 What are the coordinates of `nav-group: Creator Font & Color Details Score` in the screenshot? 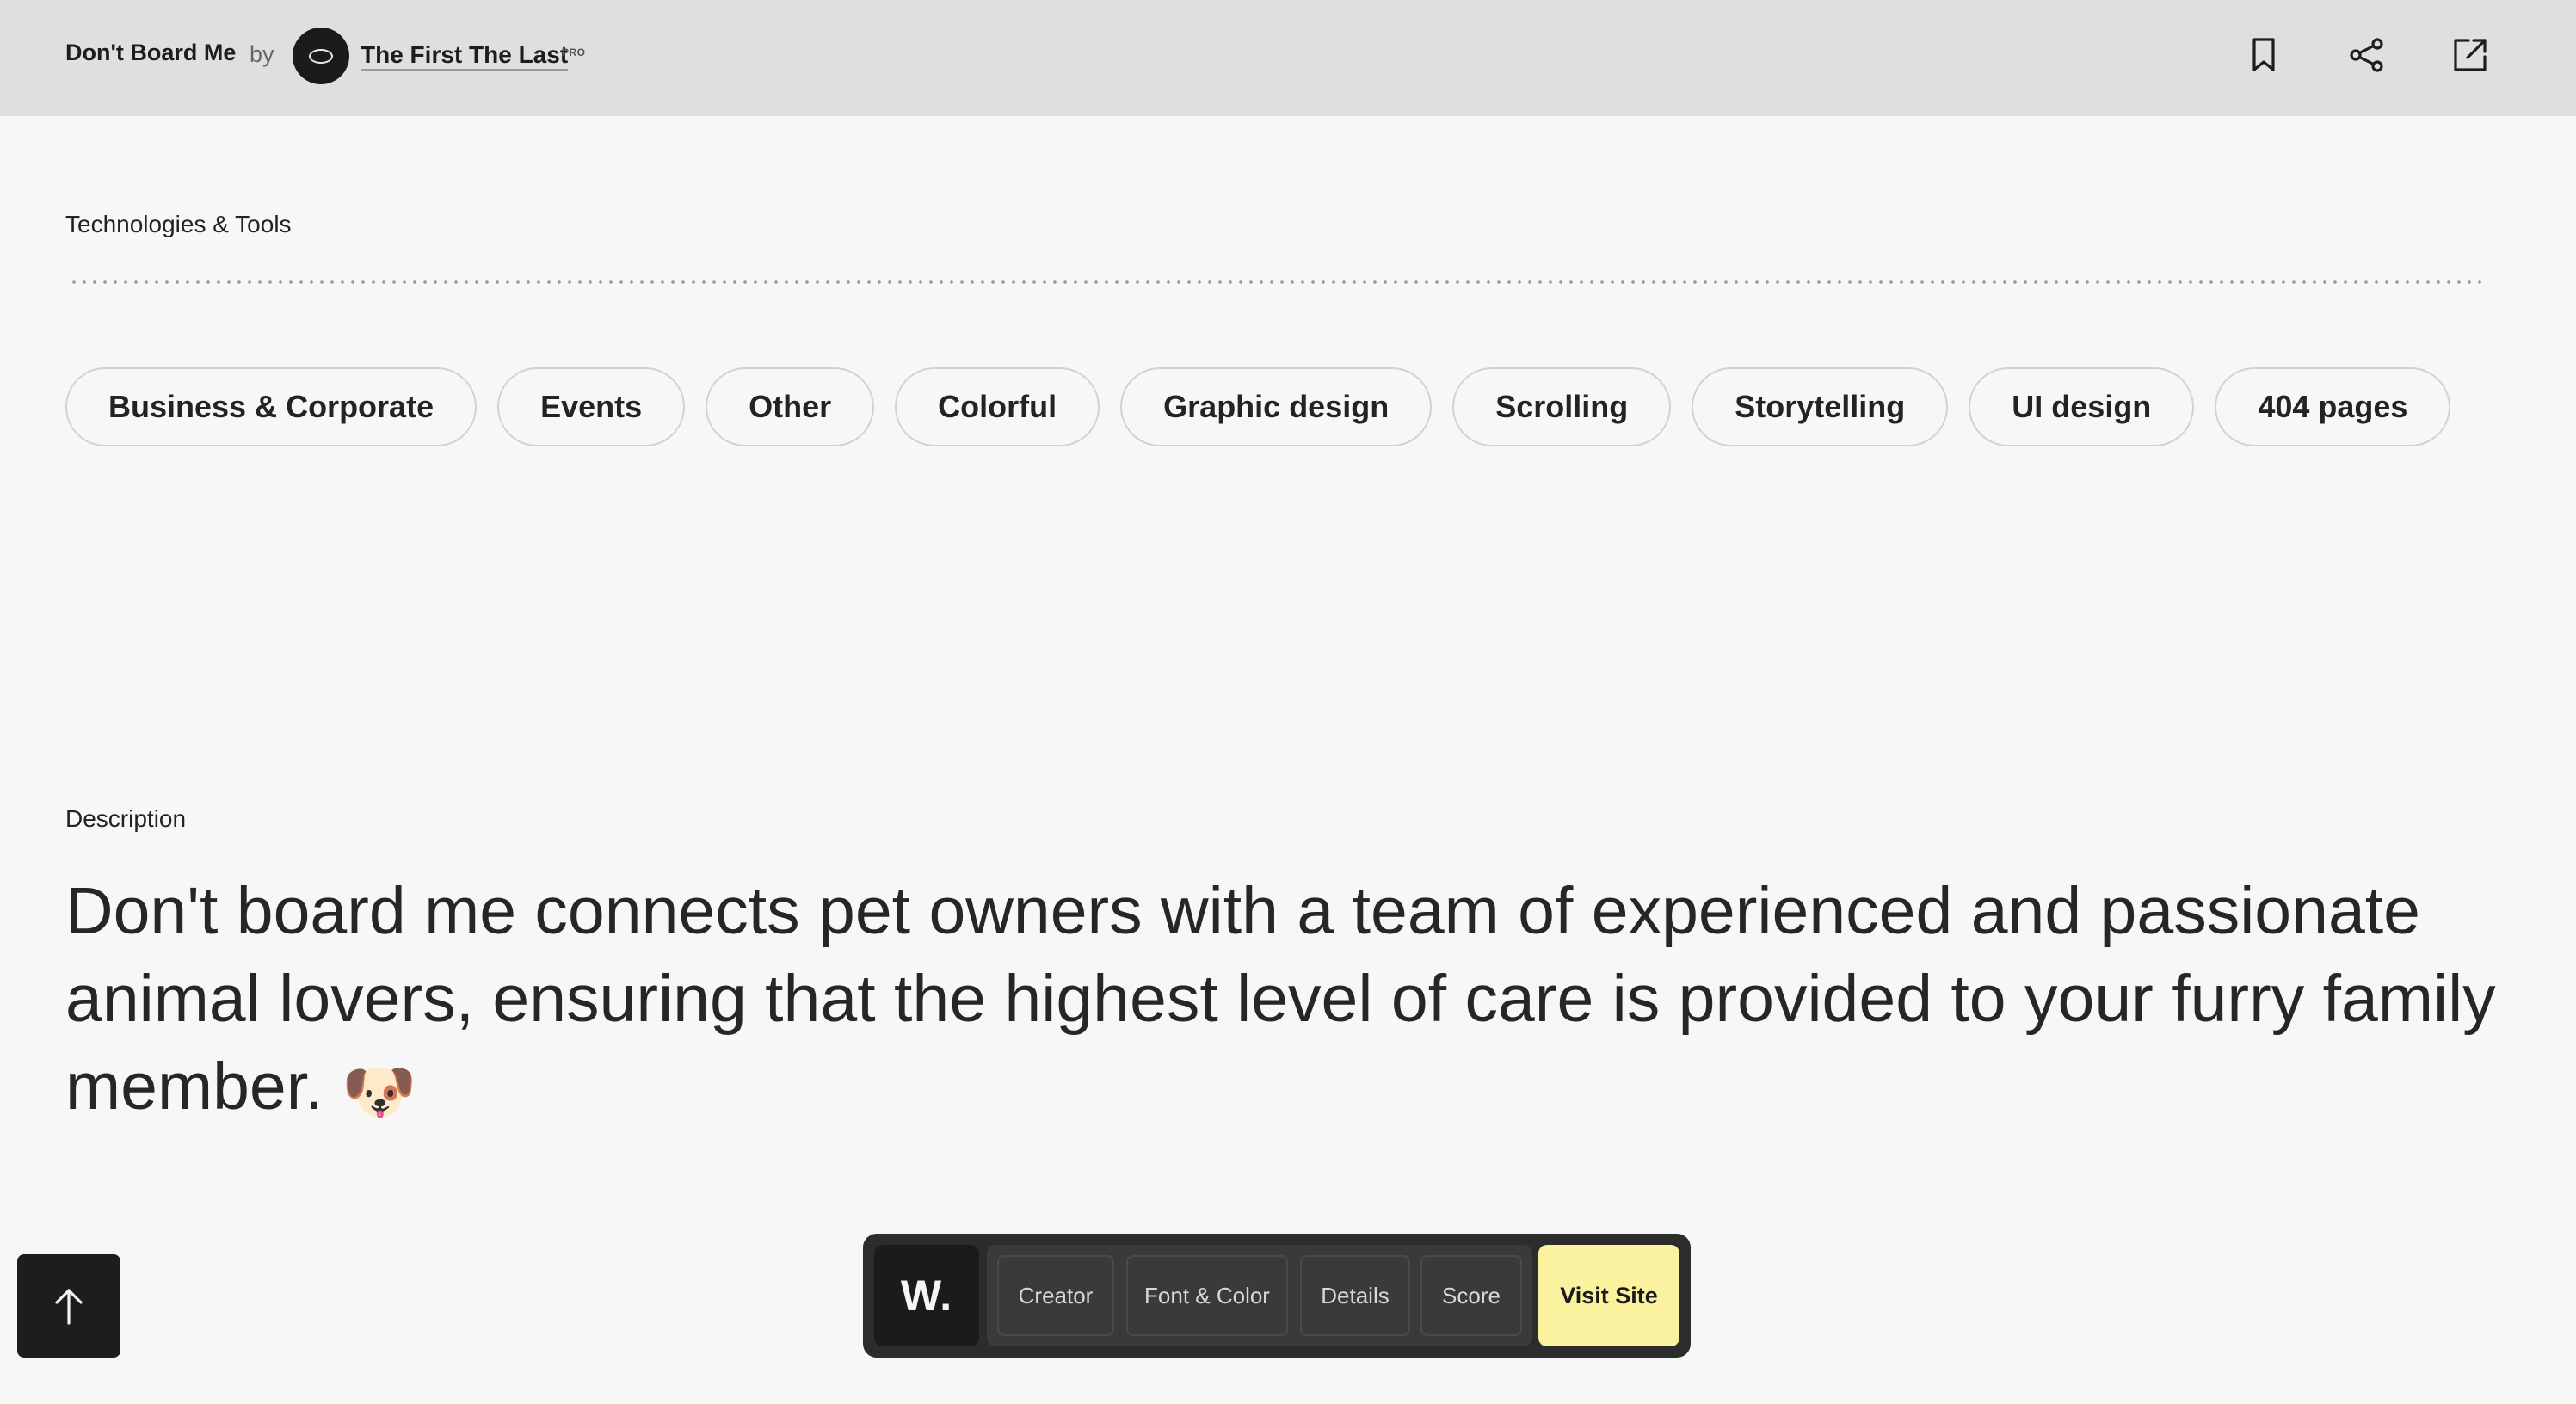 It's located at (1260, 1296).